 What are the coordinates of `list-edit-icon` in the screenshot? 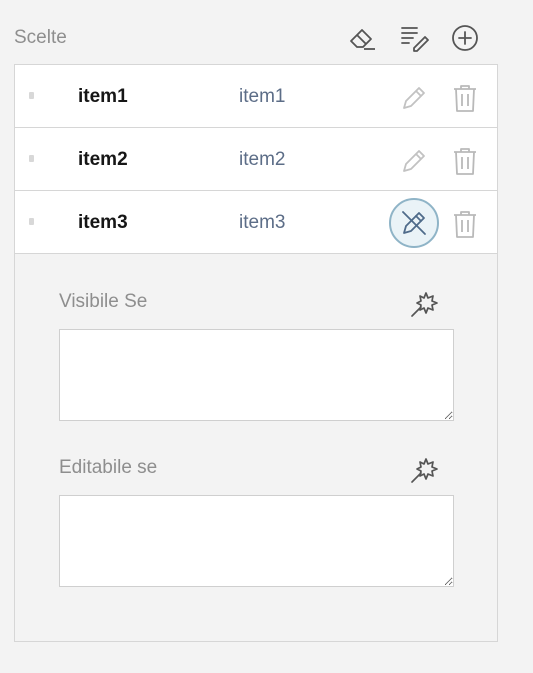 It's located at (415, 39).